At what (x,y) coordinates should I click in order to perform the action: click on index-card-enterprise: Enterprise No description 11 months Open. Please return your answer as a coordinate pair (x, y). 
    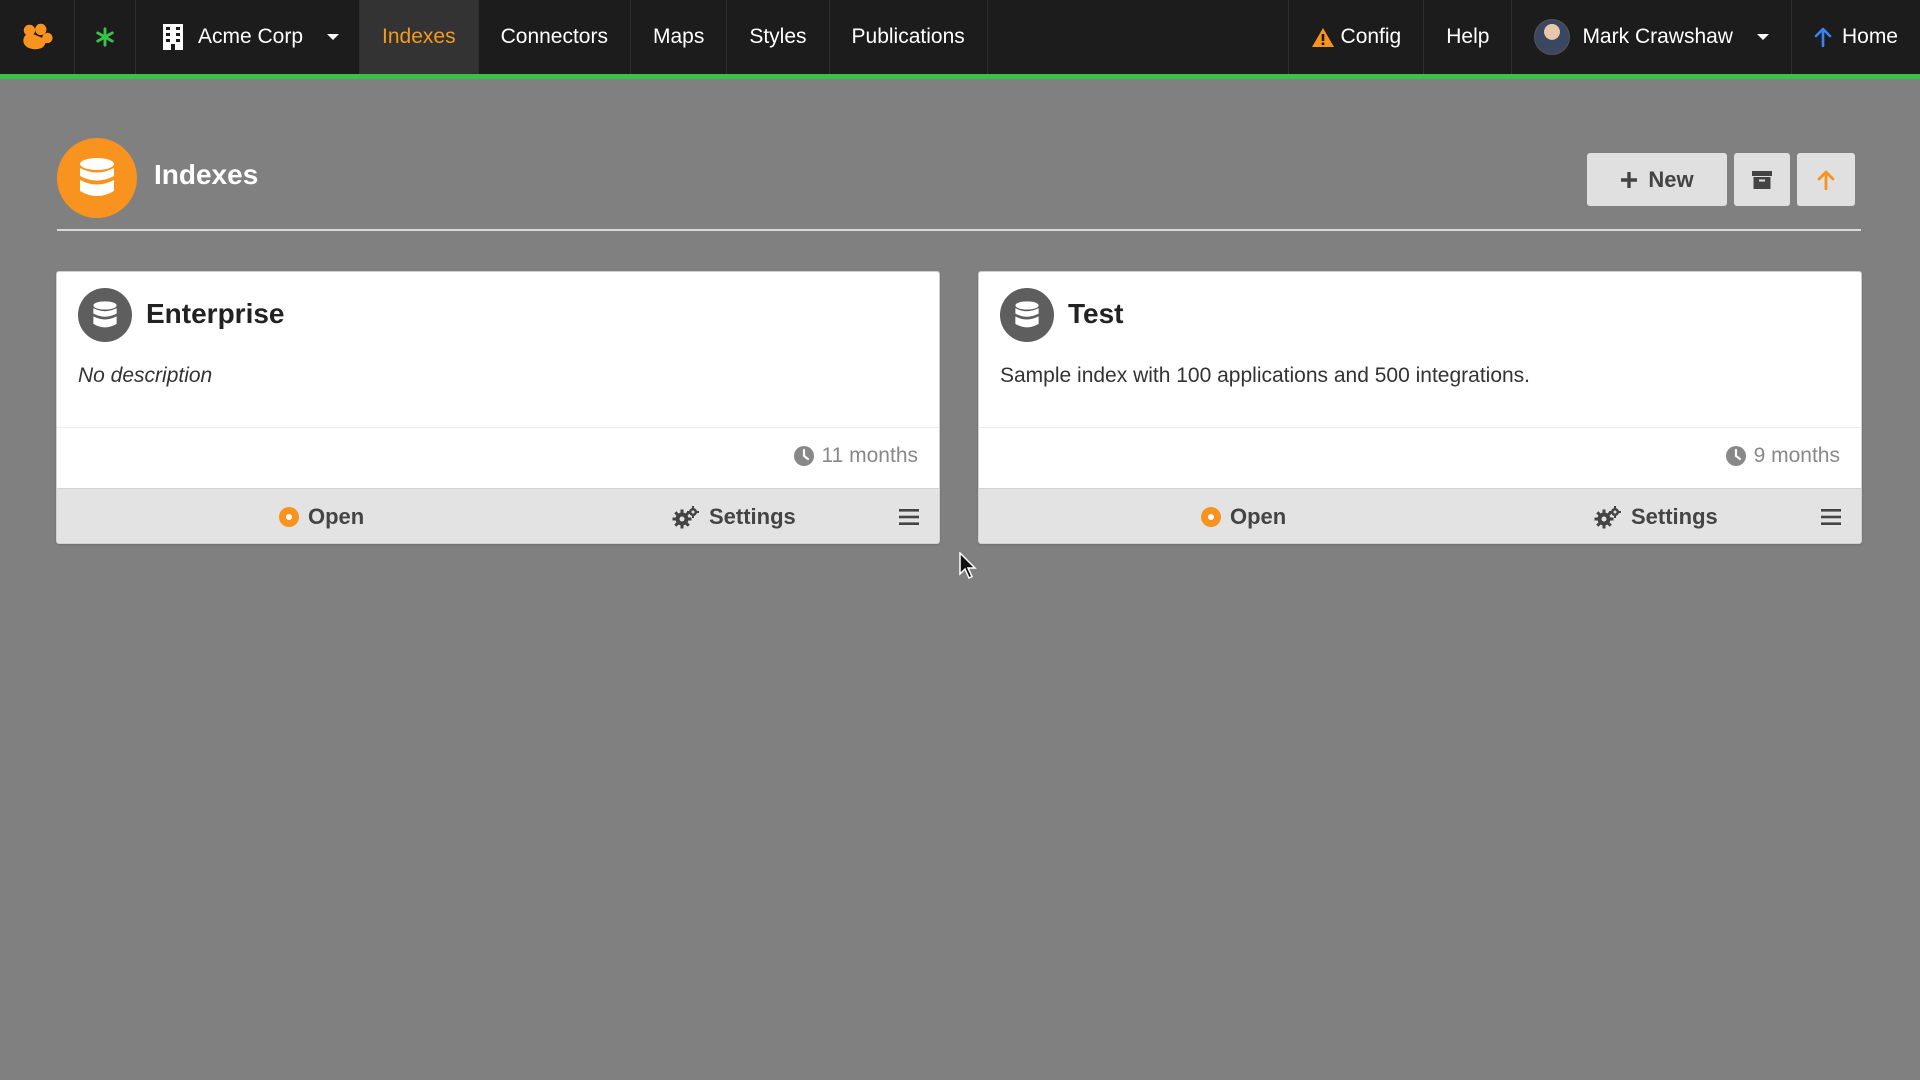
    Looking at the image, I should click on (498, 407).